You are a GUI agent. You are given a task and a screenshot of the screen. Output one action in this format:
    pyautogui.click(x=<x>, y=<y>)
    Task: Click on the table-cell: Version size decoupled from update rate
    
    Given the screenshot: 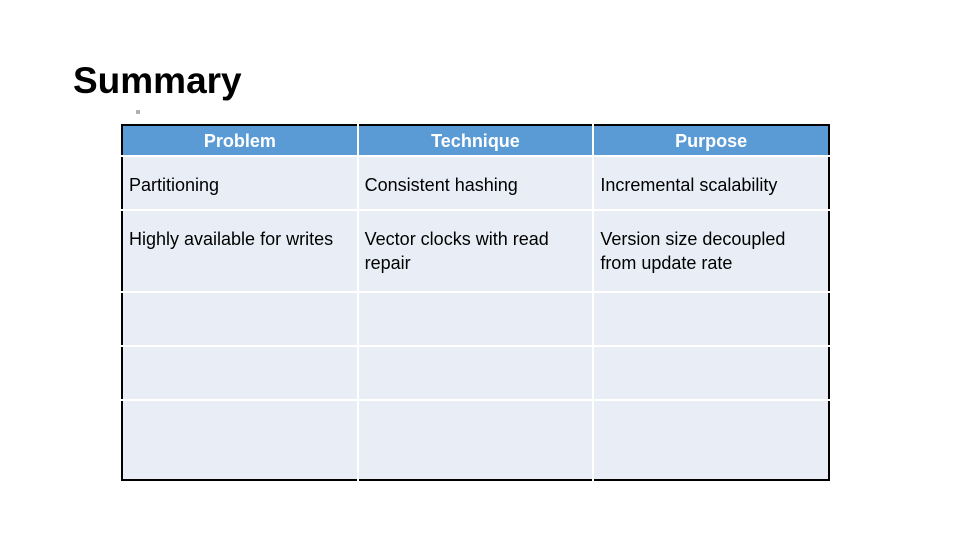 What is the action you would take?
    pyautogui.click(x=710, y=251)
    